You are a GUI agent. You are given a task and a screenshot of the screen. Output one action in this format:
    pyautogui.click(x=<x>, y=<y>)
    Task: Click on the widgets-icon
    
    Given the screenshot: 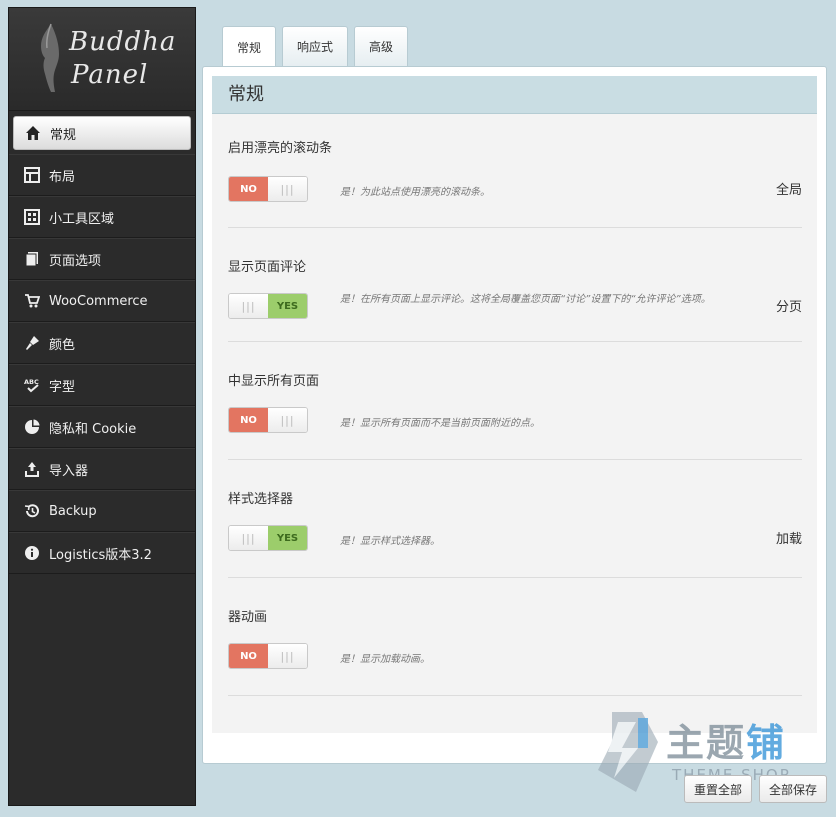 What is the action you would take?
    pyautogui.click(x=32, y=217)
    